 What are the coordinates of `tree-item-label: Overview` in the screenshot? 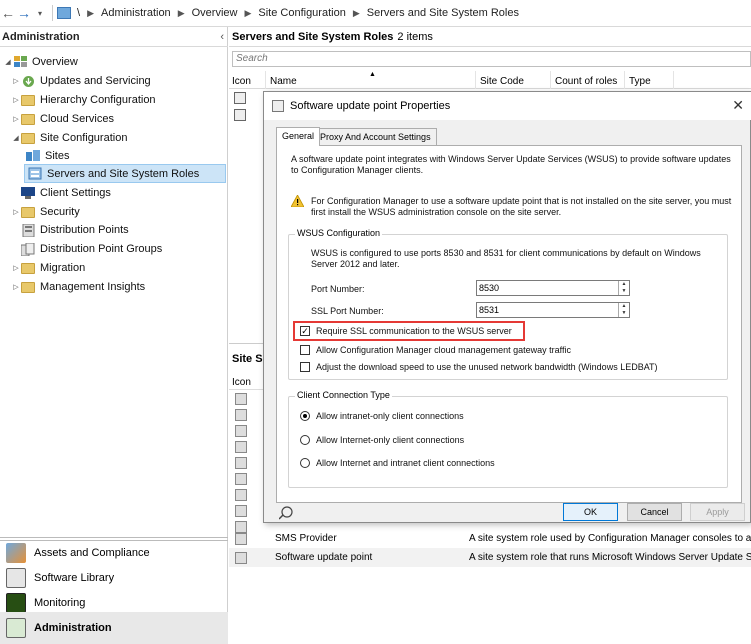 It's located at (55, 62).